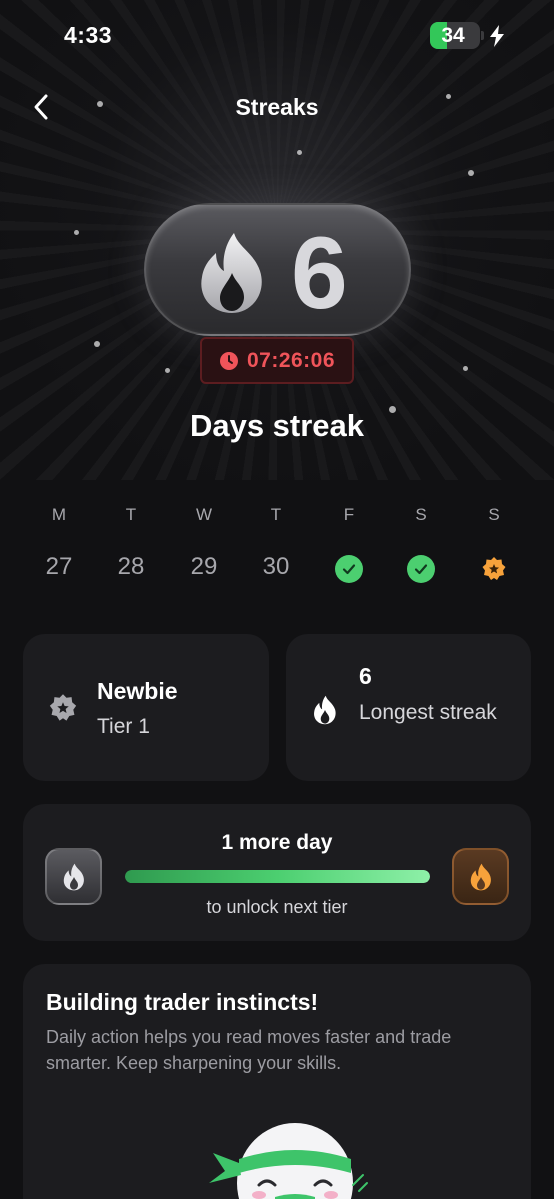 This screenshot has height=1199, width=554. I want to click on day-column: T 28, so click(131, 541).